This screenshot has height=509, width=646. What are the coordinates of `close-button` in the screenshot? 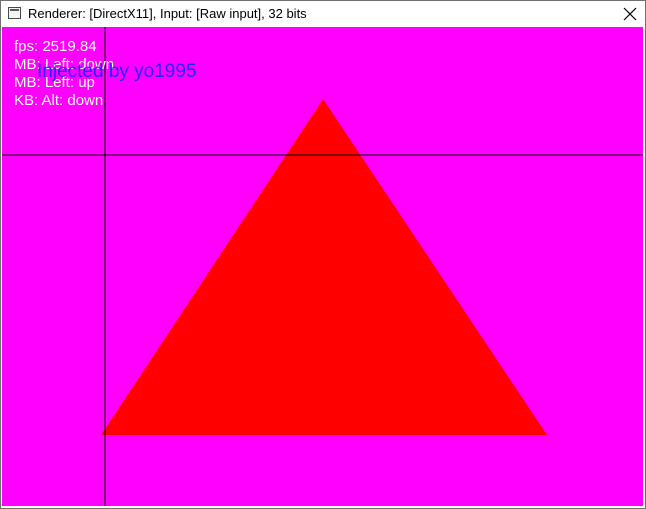 It's located at (630, 14).